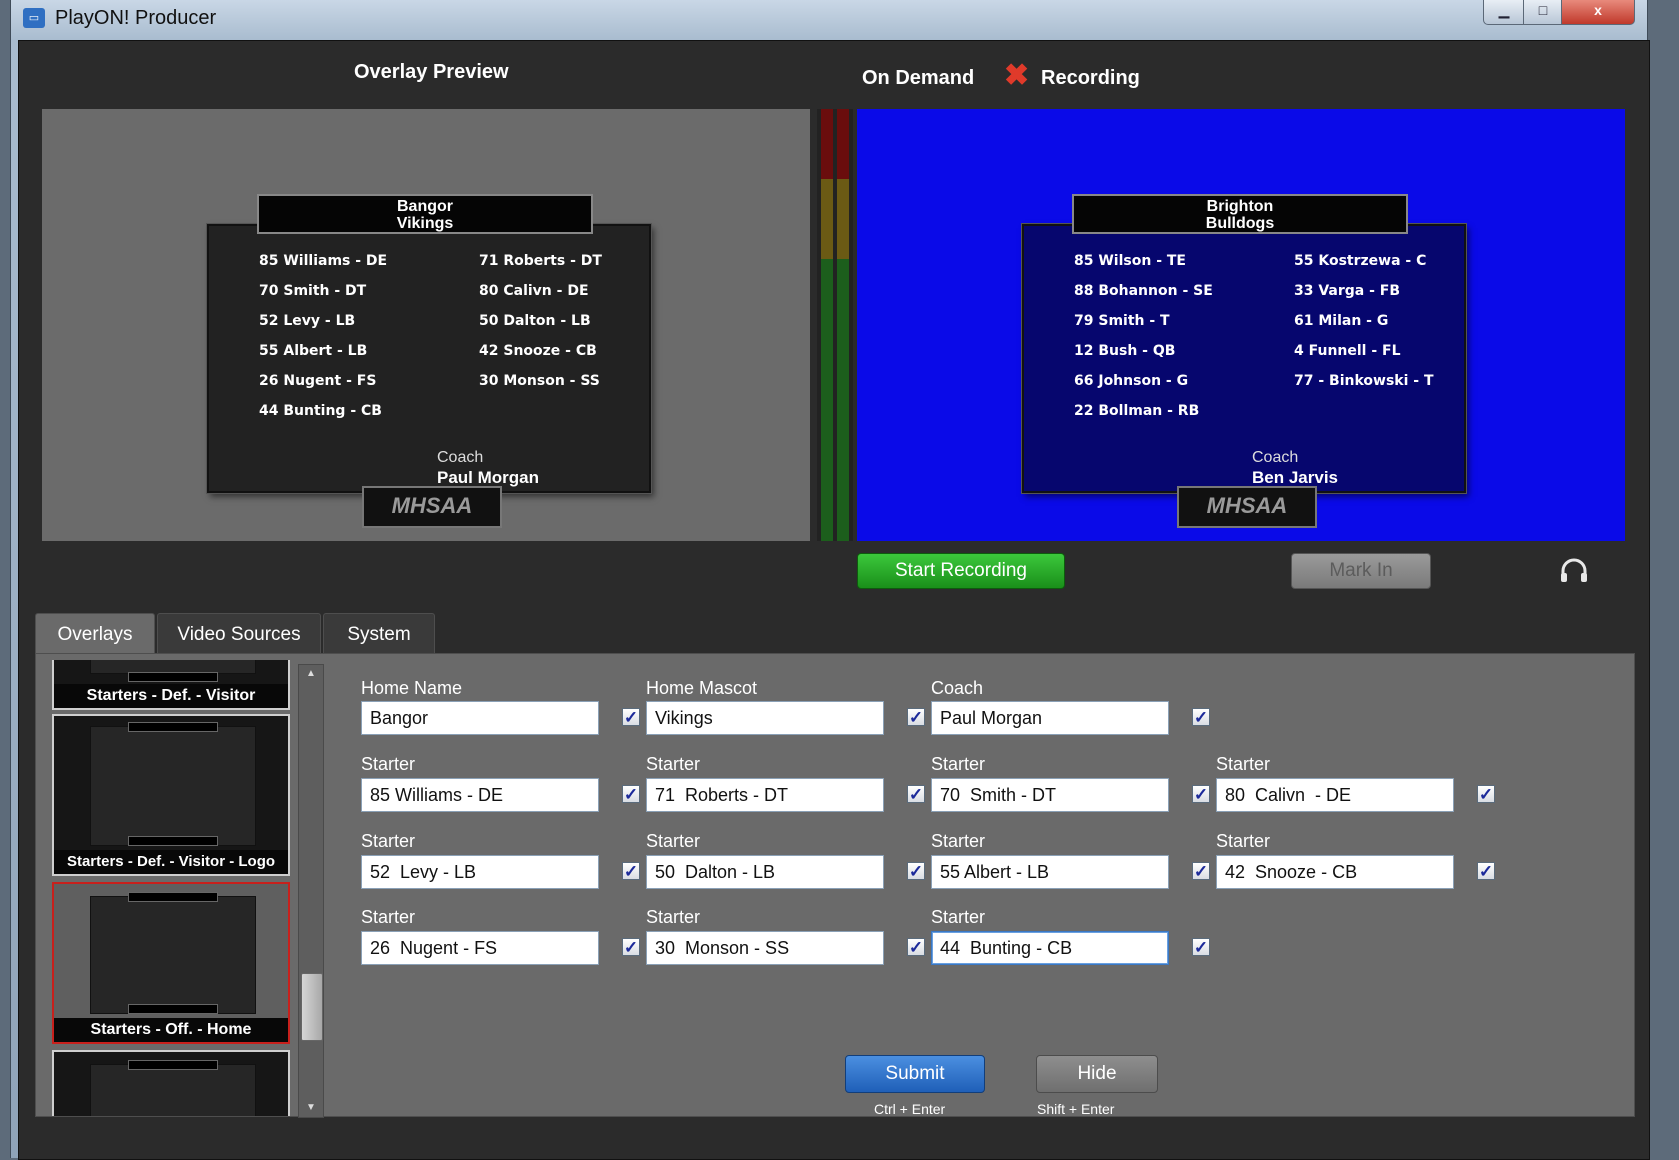 The width and height of the screenshot is (1679, 1160). I want to click on home-mascot-label: Home Mascot, so click(702, 688).